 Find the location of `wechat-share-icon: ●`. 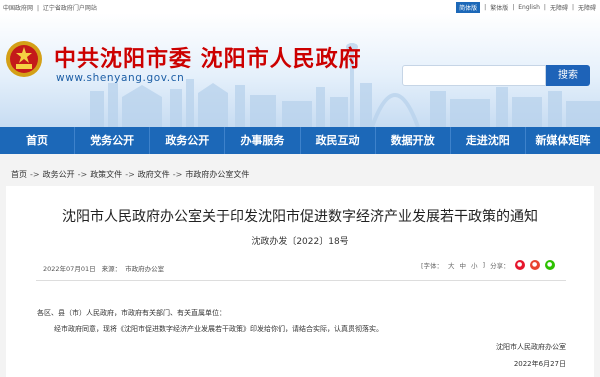

wechat-share-icon: ● is located at coordinates (549, 265).